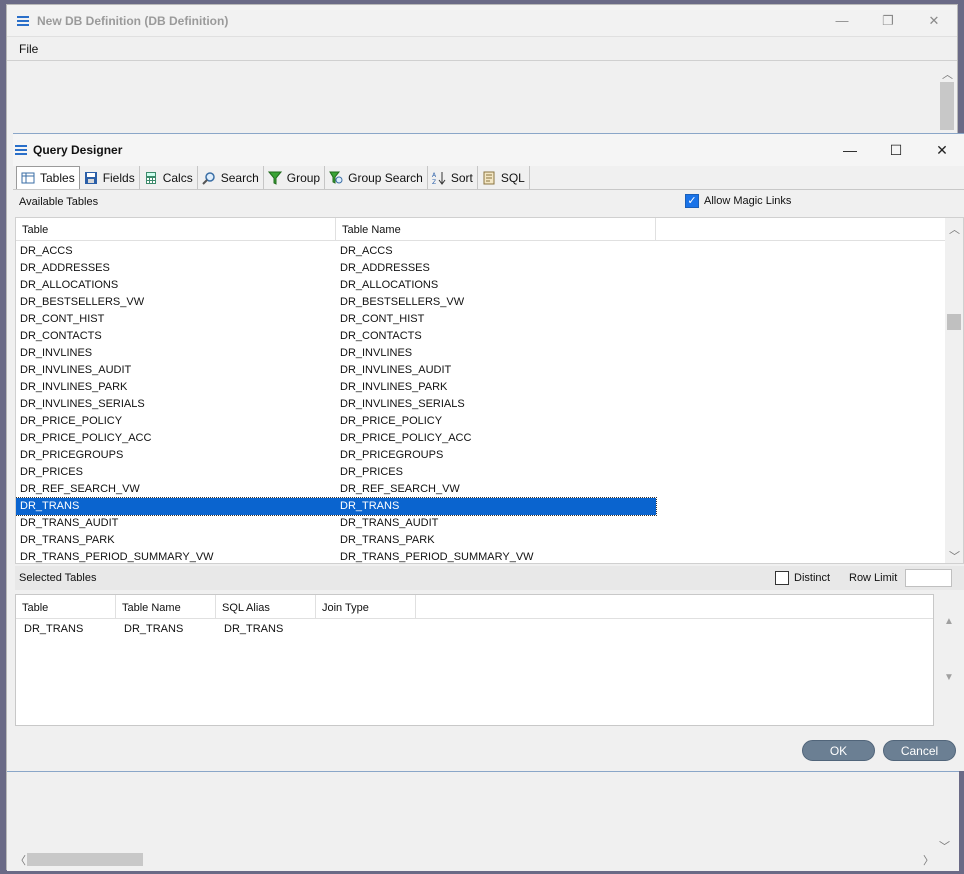  I want to click on allow-magic-links-toggle: ✓ Allow Magic Links, so click(738, 201).